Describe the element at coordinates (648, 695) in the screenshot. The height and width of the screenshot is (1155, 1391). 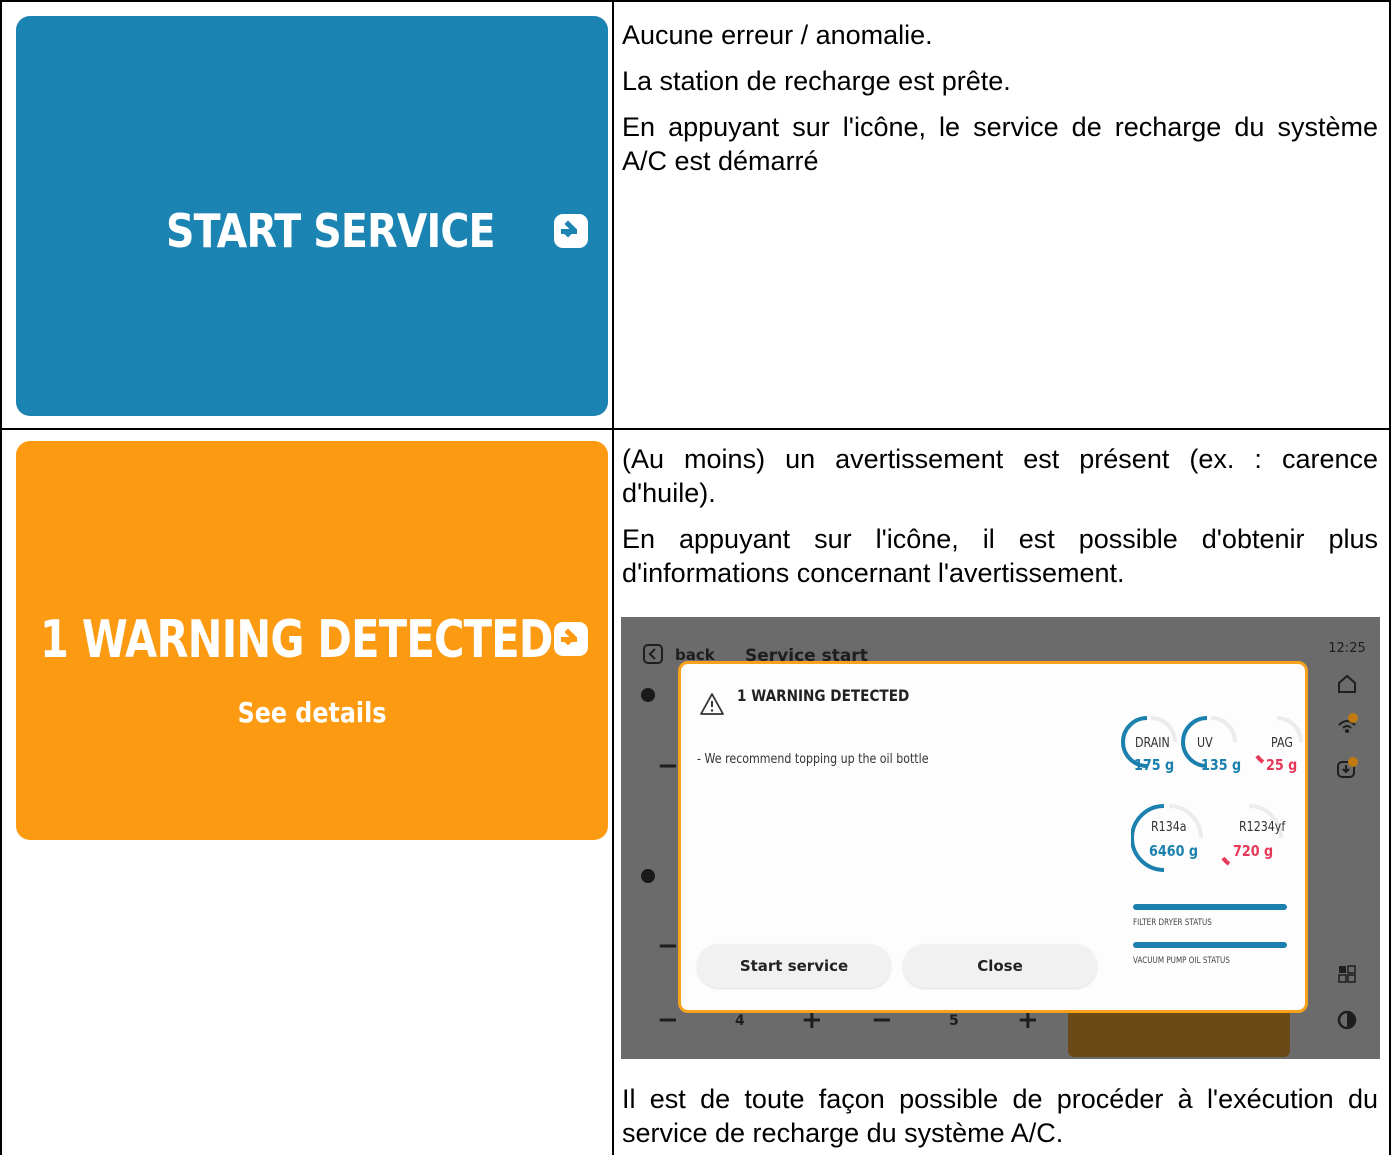
I see `step-1-bullet` at that location.